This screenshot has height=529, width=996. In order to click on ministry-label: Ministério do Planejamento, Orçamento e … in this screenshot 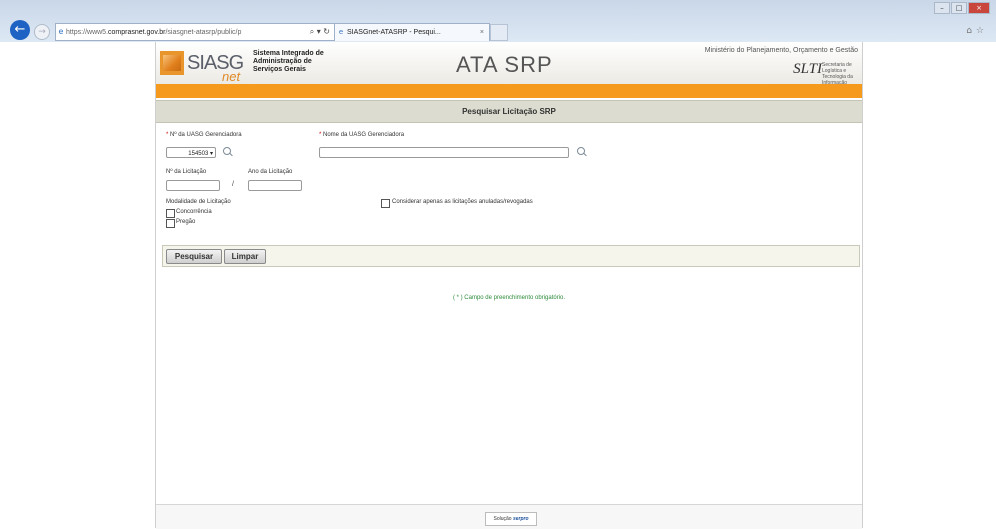, I will do `click(781, 50)`.